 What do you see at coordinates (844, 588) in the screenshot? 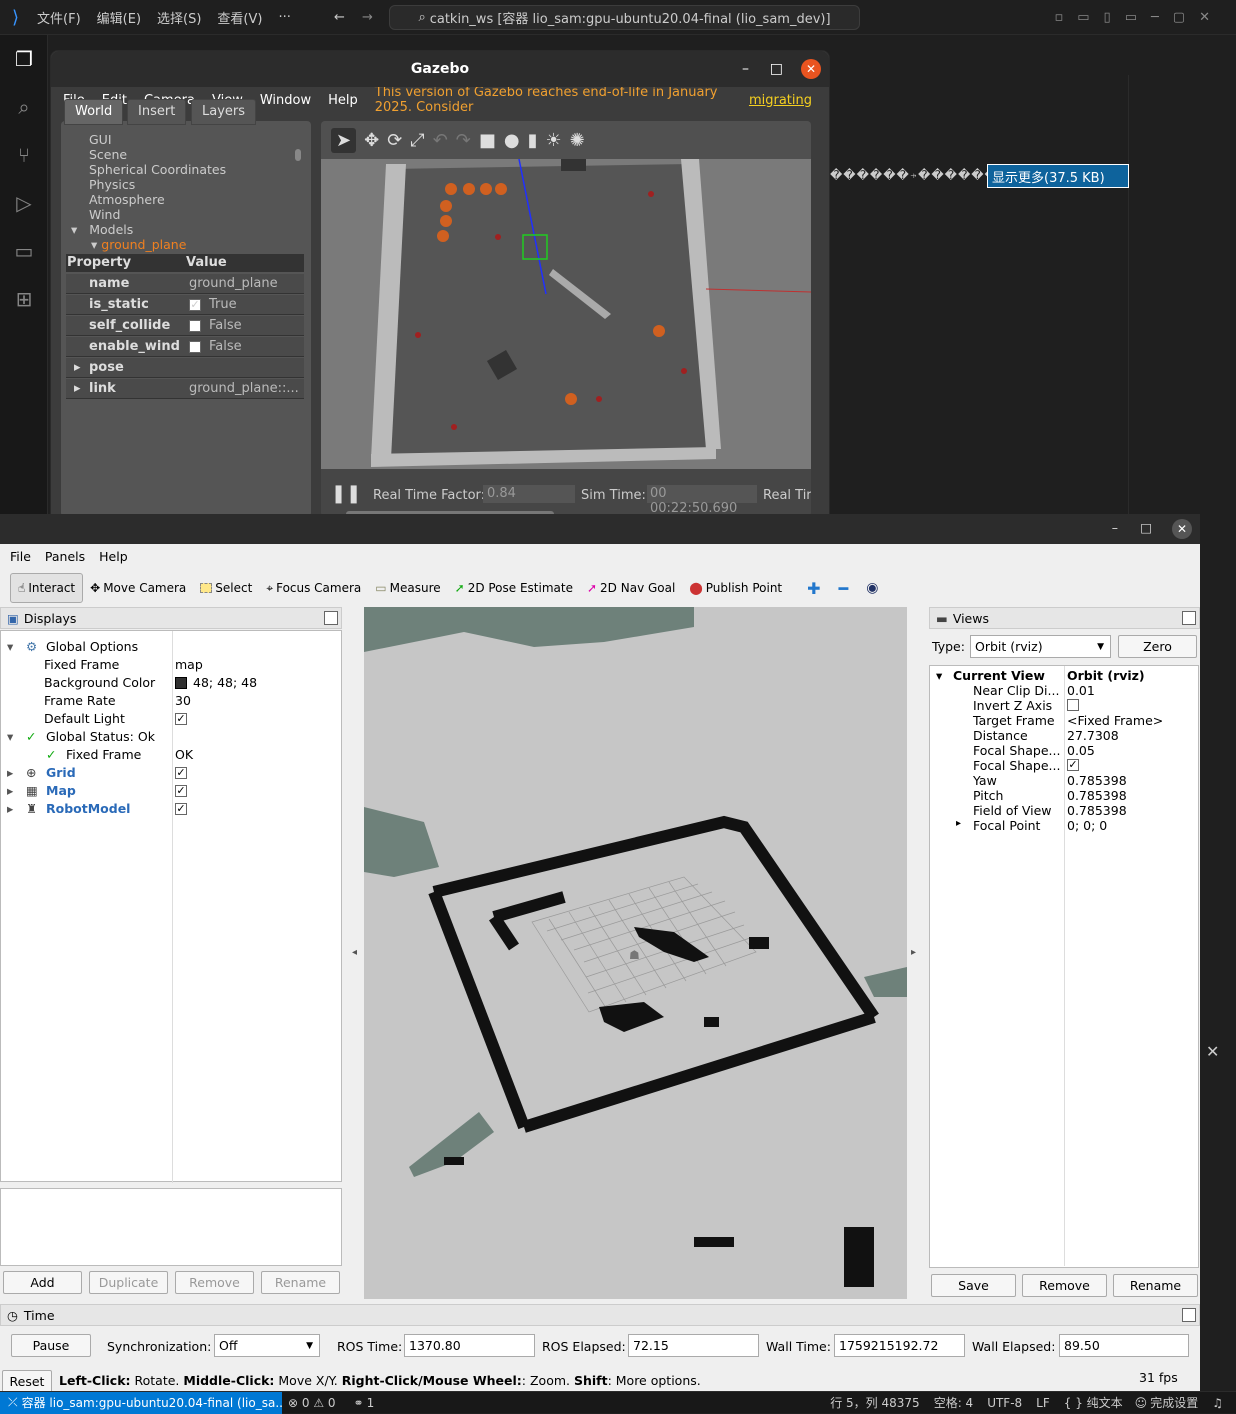
I see `remove-tool-icon: ━` at bounding box center [844, 588].